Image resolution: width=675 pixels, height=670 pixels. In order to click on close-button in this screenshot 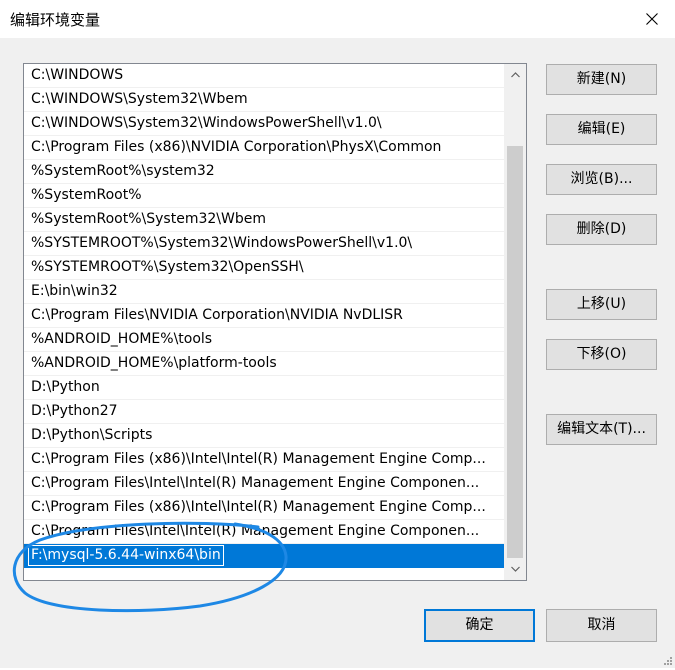, I will do `click(652, 19)`.